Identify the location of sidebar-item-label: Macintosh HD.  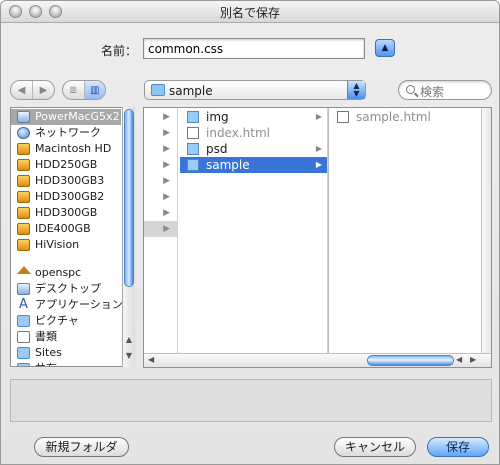
(73, 148).